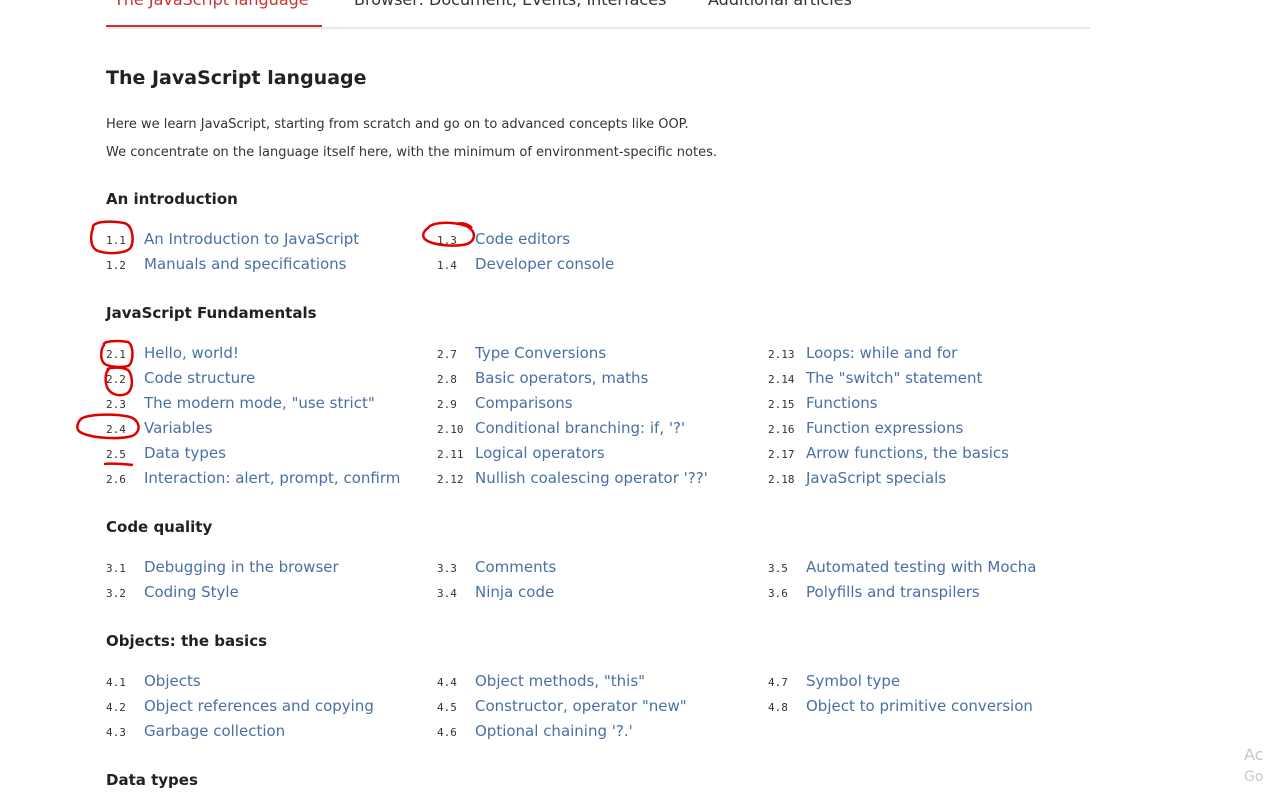 The image size is (1264, 800). Describe the element at coordinates (540, 453) in the screenshot. I see `article-link: Logical operators` at that location.